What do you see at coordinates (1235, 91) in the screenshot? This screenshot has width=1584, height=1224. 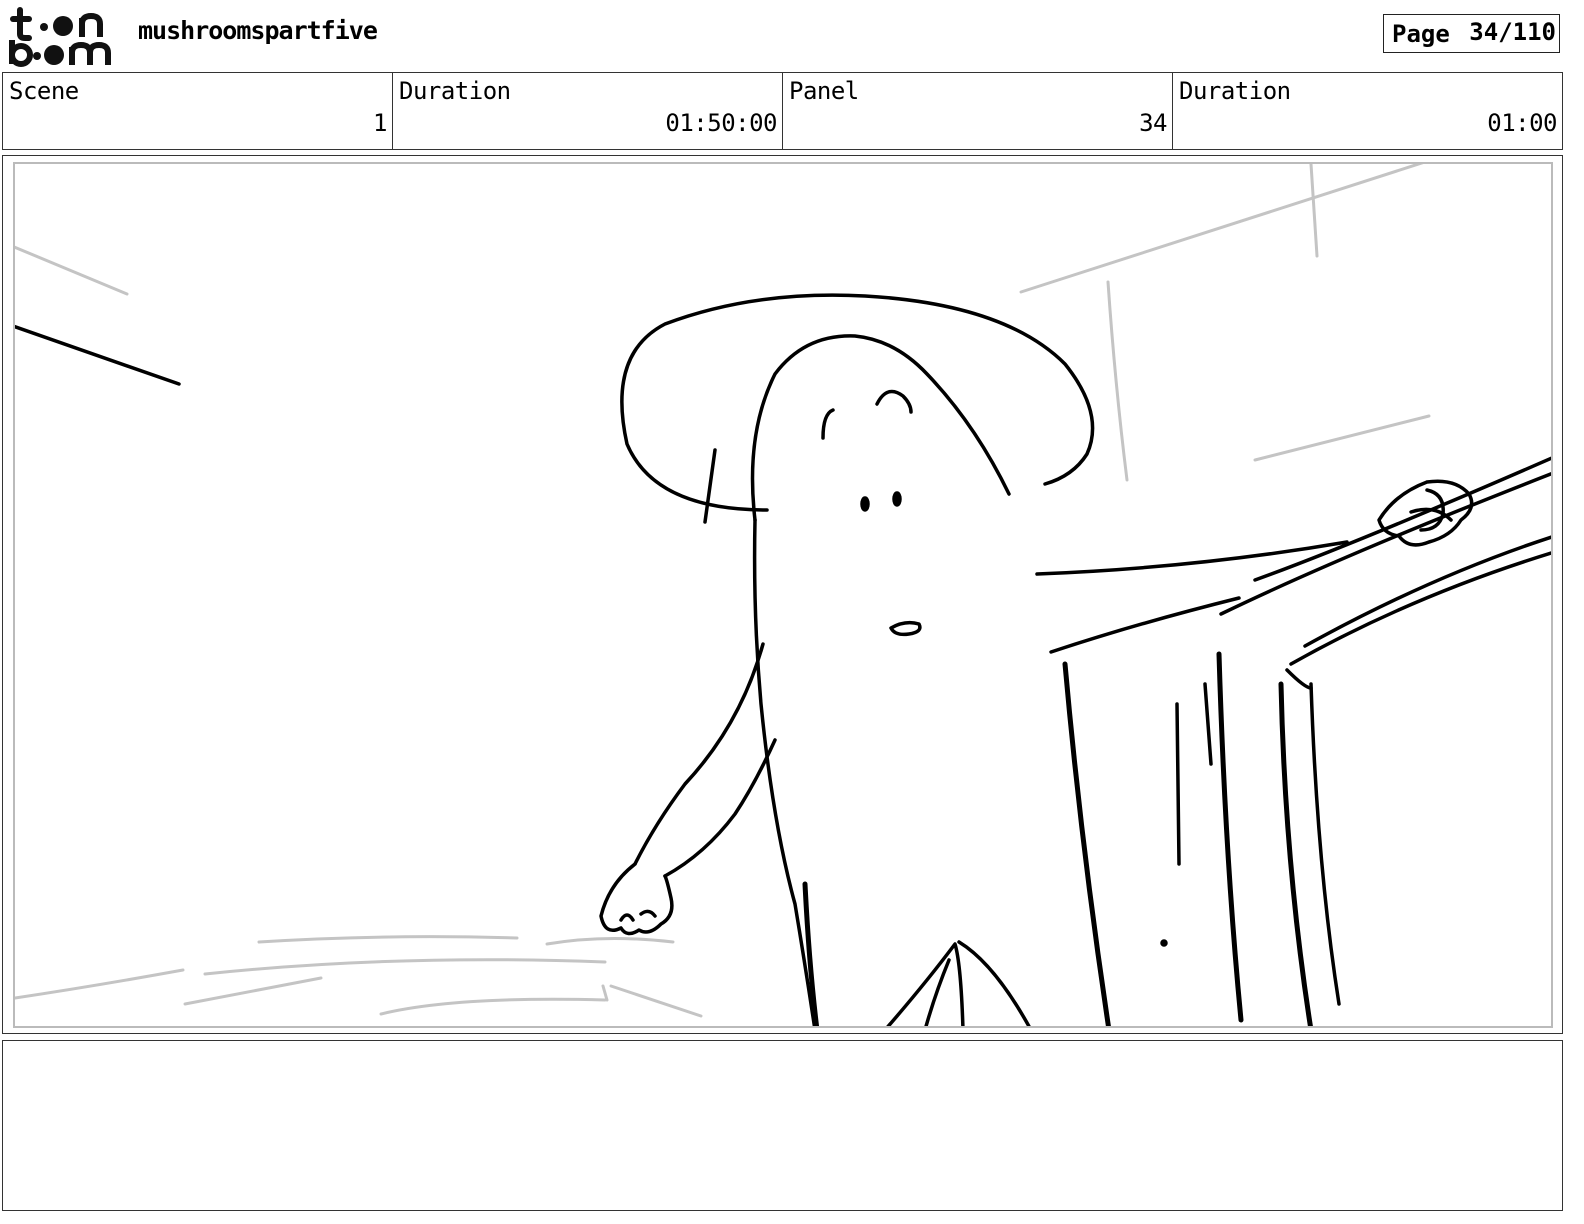 I see `panel-duration-label: Duration` at bounding box center [1235, 91].